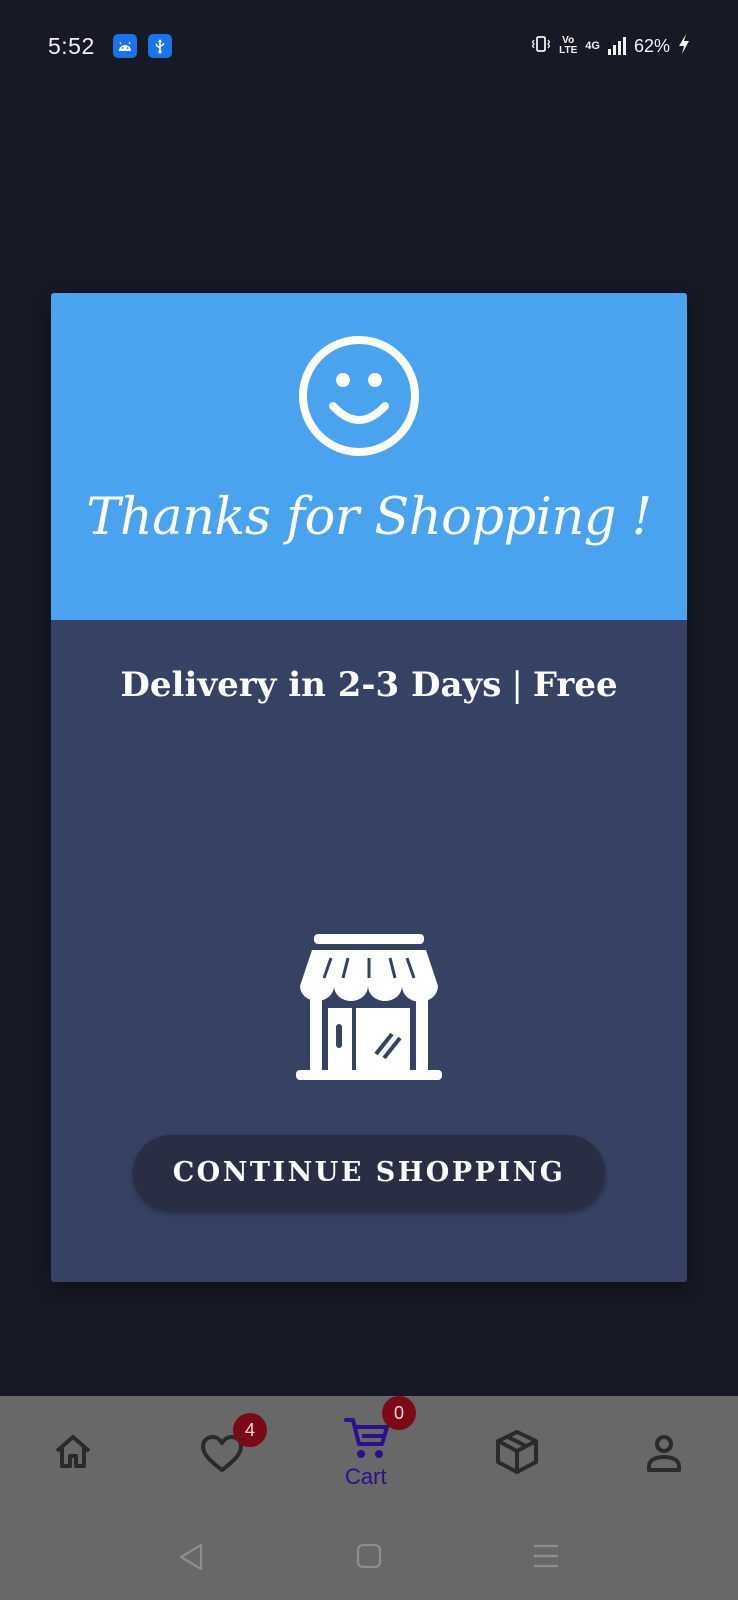  What do you see at coordinates (369, 1172) in the screenshot?
I see `continue-shopping-button: CONTINUE SHOPPING` at bounding box center [369, 1172].